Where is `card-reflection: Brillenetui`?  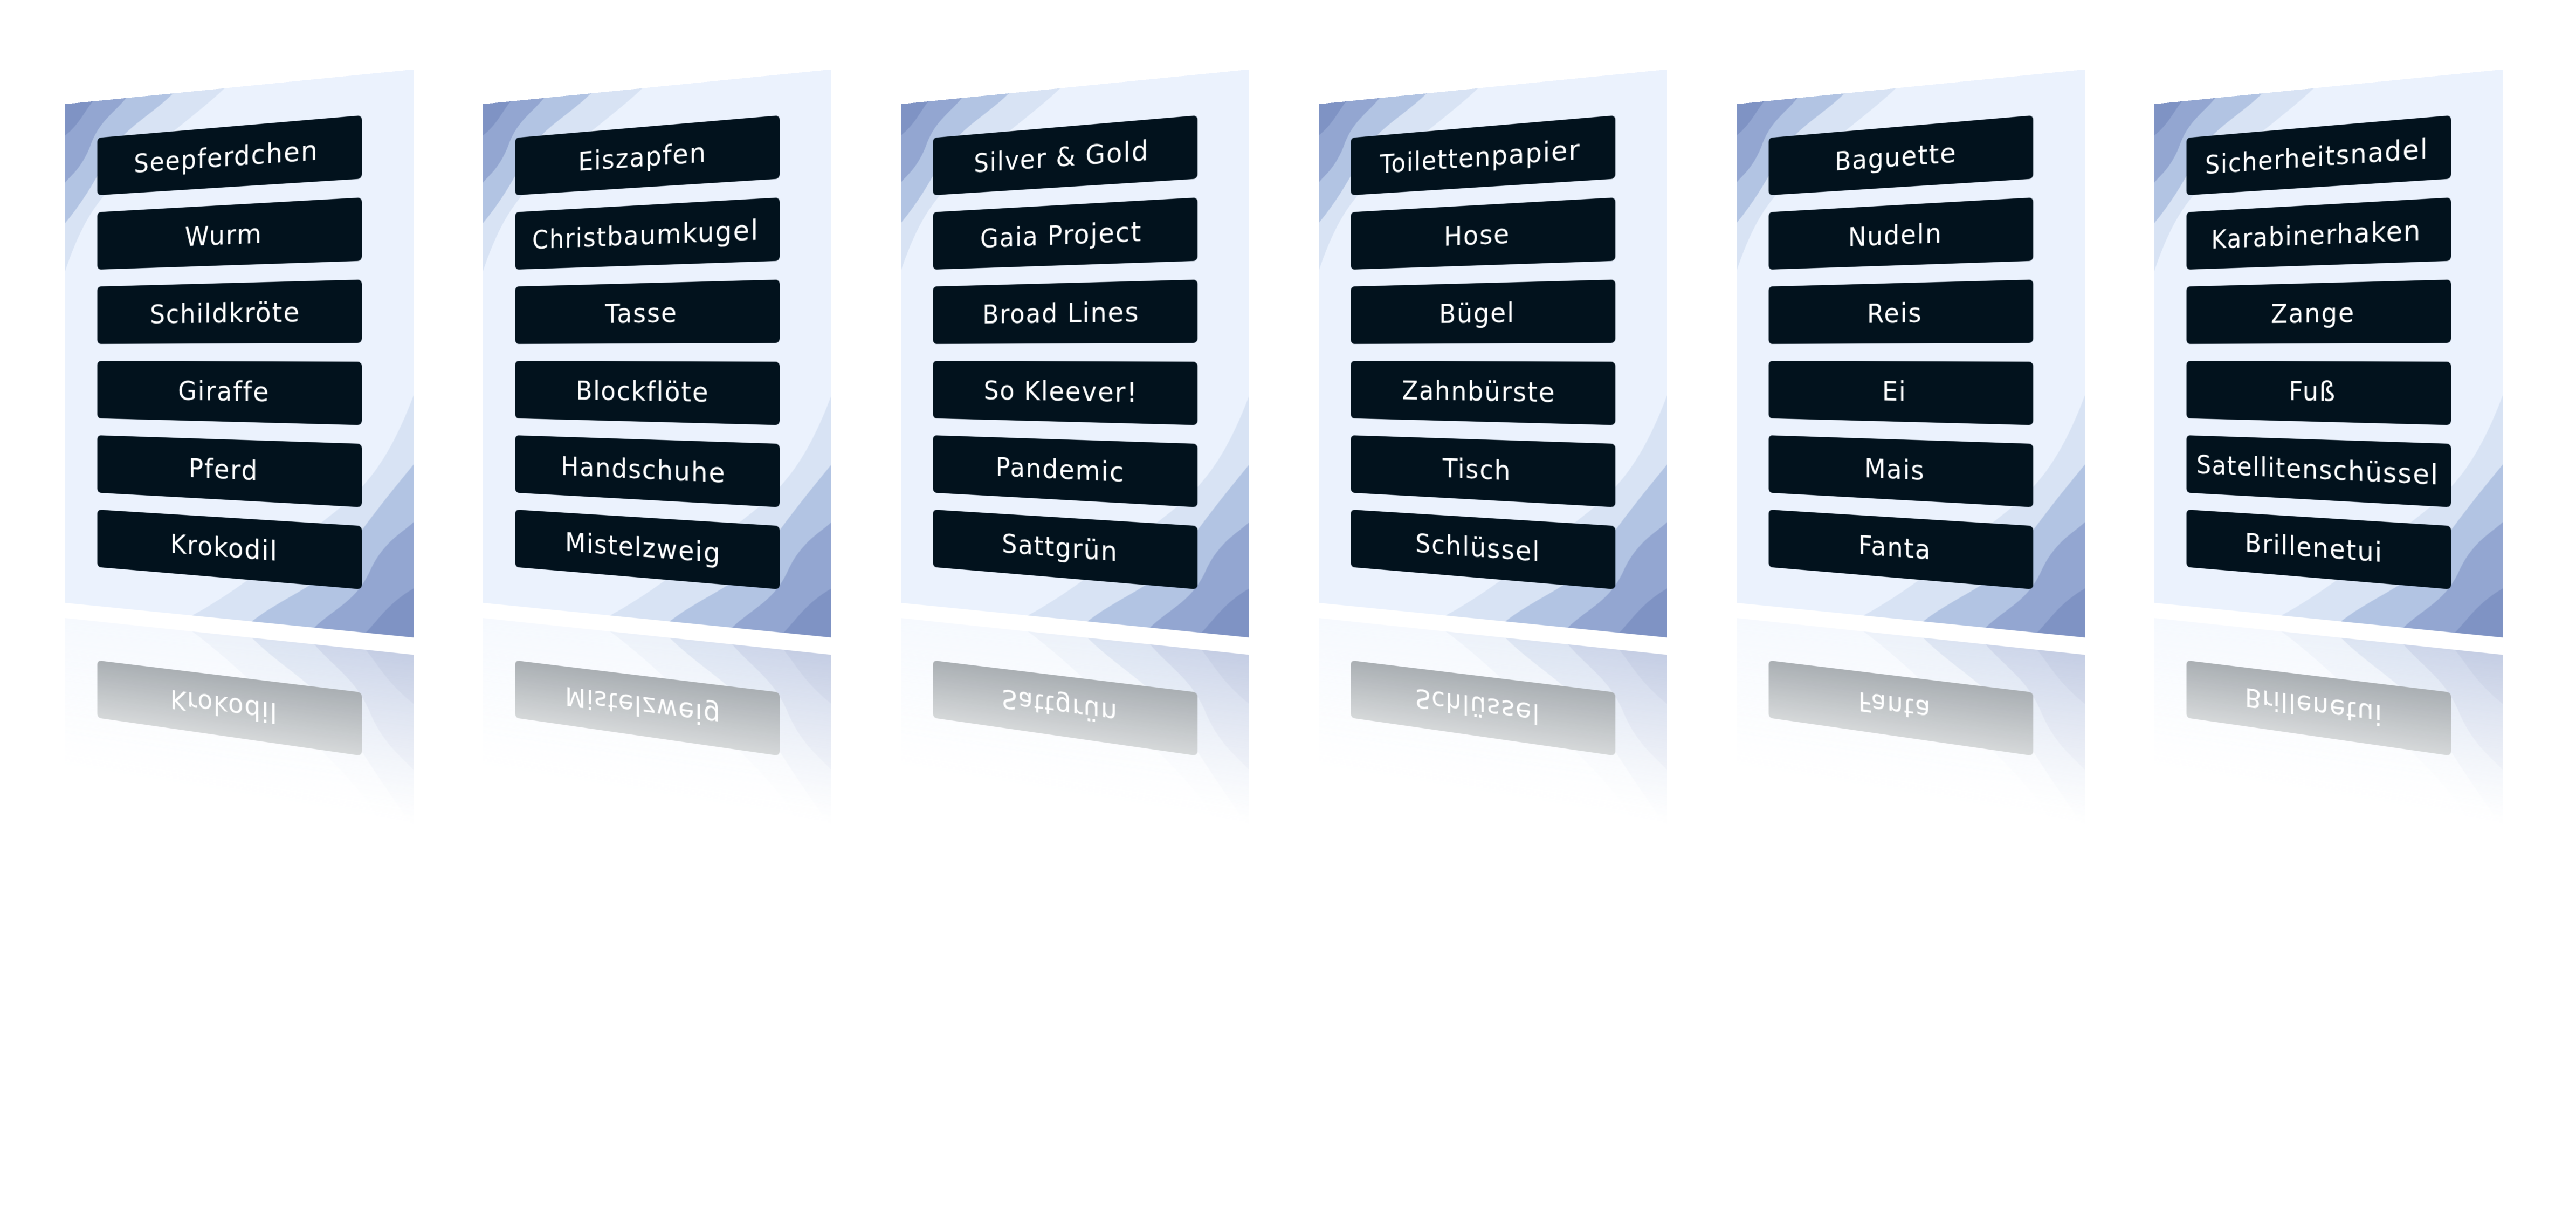 card-reflection: Brillenetui is located at coordinates (2328, 920).